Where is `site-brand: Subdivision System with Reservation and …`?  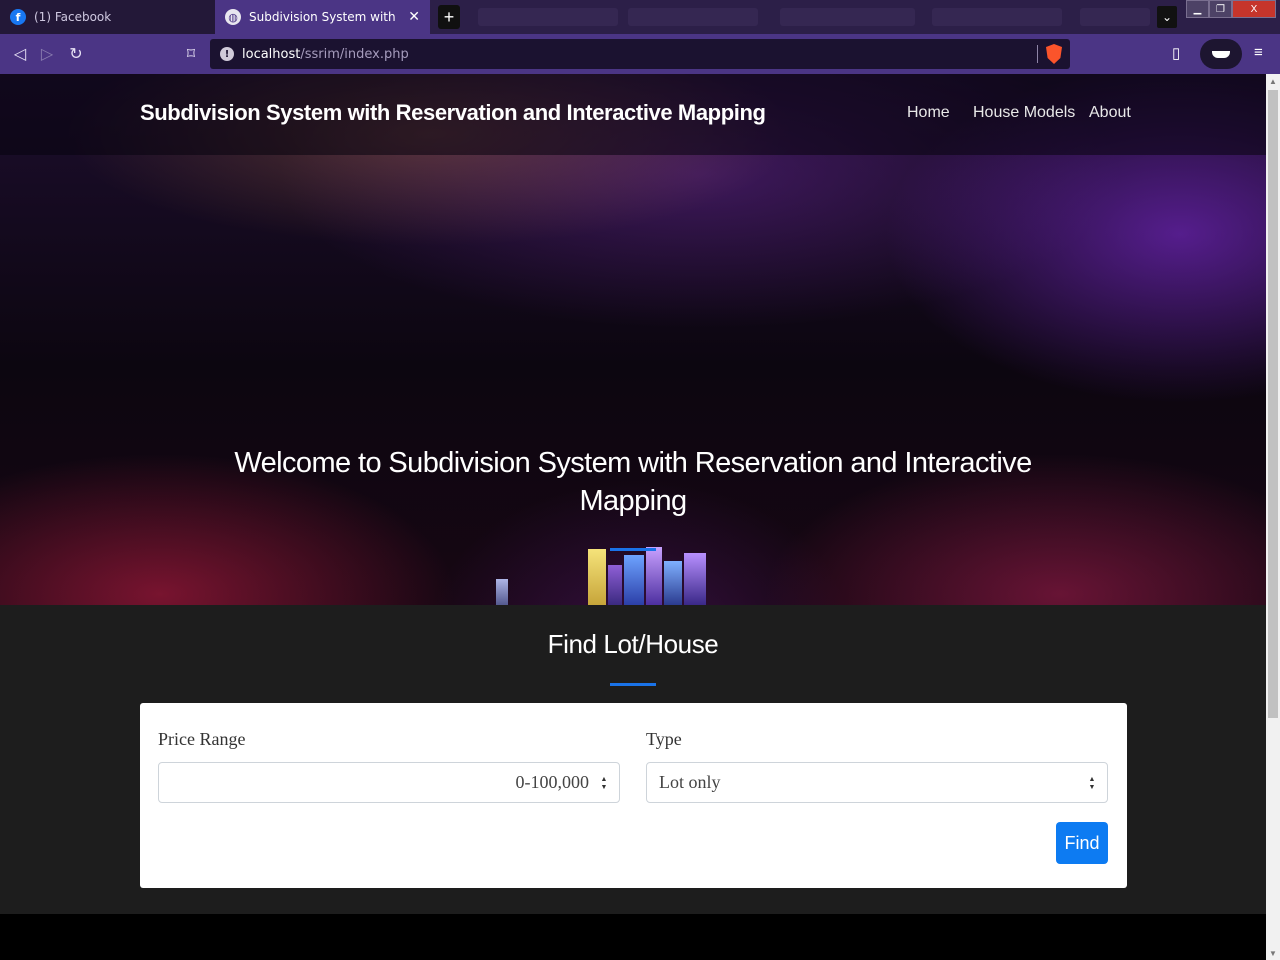
site-brand: Subdivision System with Reservation and … is located at coordinates (453, 113).